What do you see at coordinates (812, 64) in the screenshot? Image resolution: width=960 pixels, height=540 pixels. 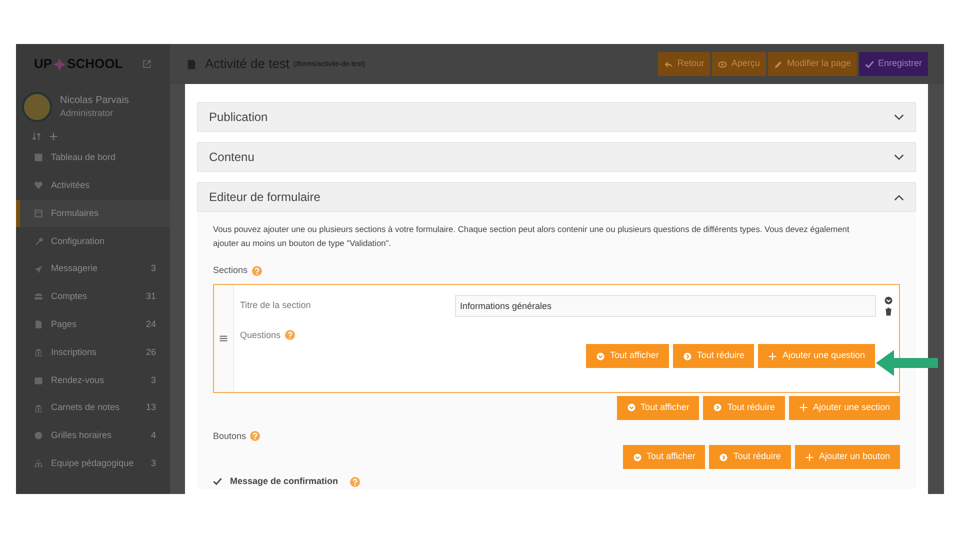 I see `toolbar-button: Modifier la page` at bounding box center [812, 64].